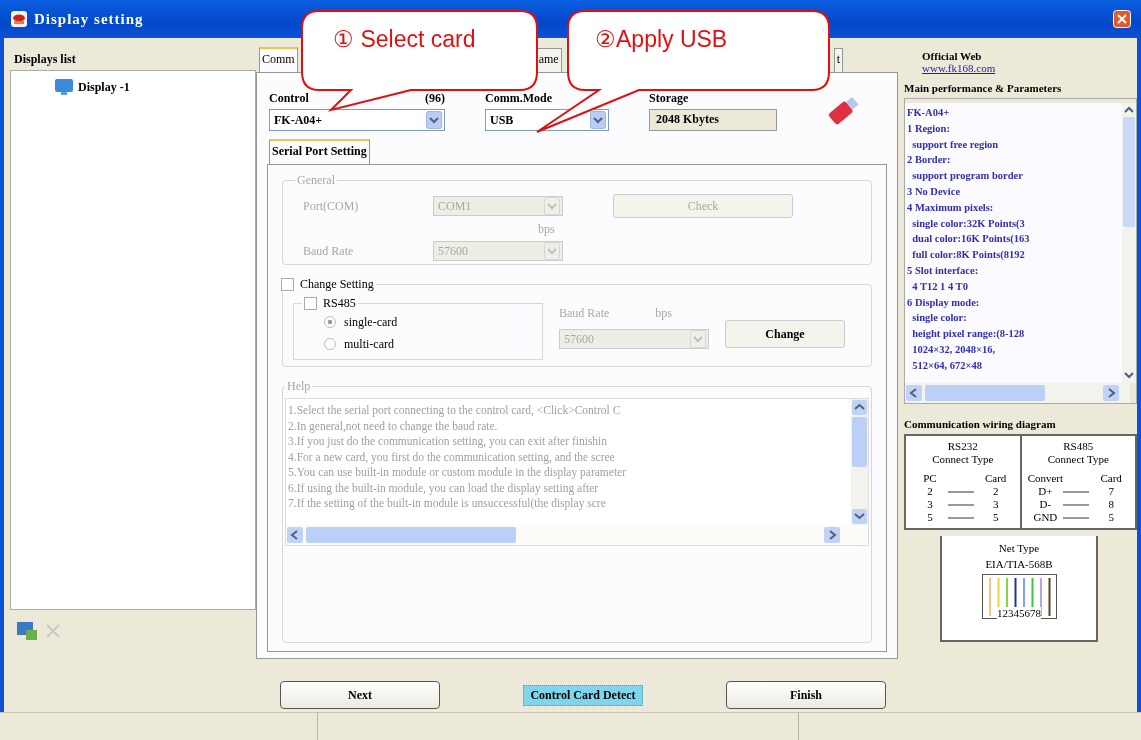 The width and height of the screenshot is (1141, 740). I want to click on parameter-line: 512×64, 672×48, so click(947, 365).